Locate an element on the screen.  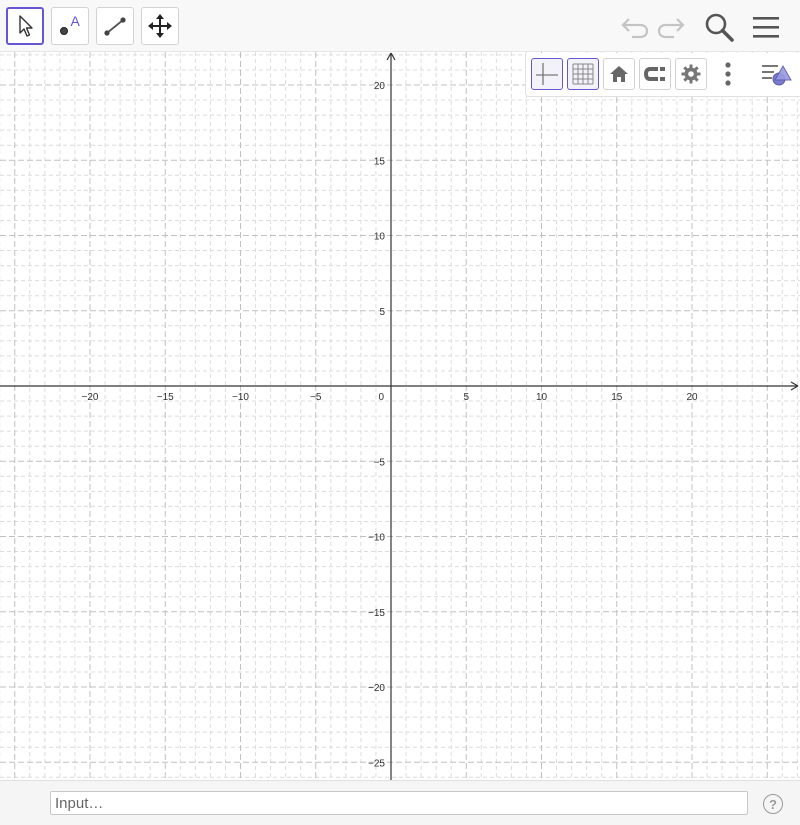
menu-icon is located at coordinates (766, 27).